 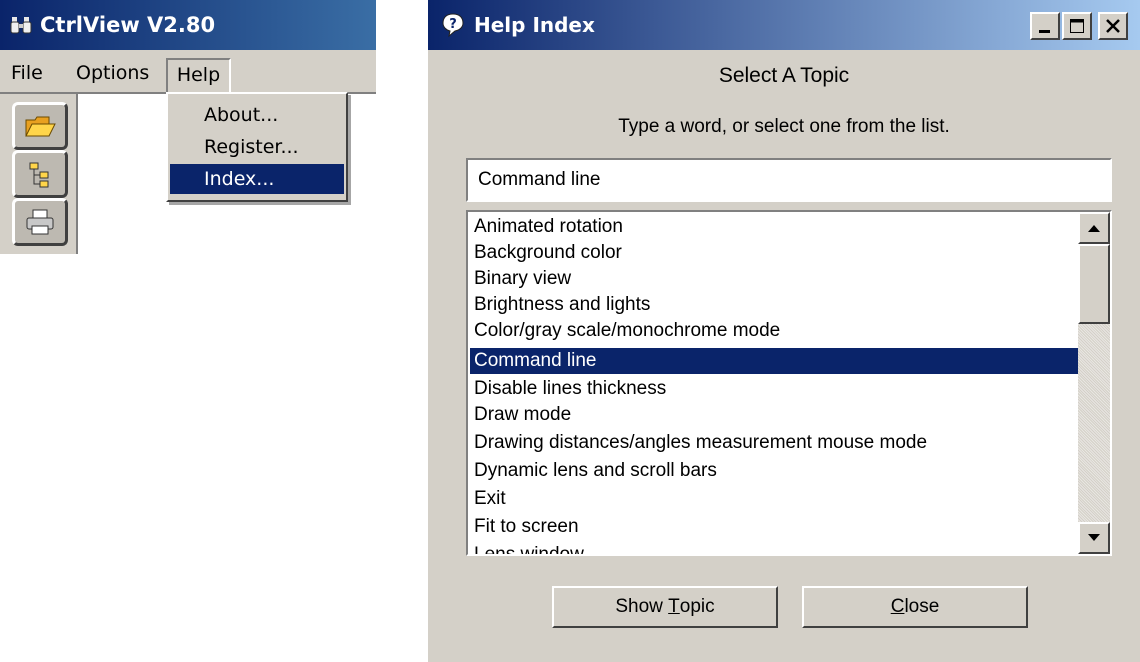 I want to click on open-folder-icon, so click(x=40, y=126).